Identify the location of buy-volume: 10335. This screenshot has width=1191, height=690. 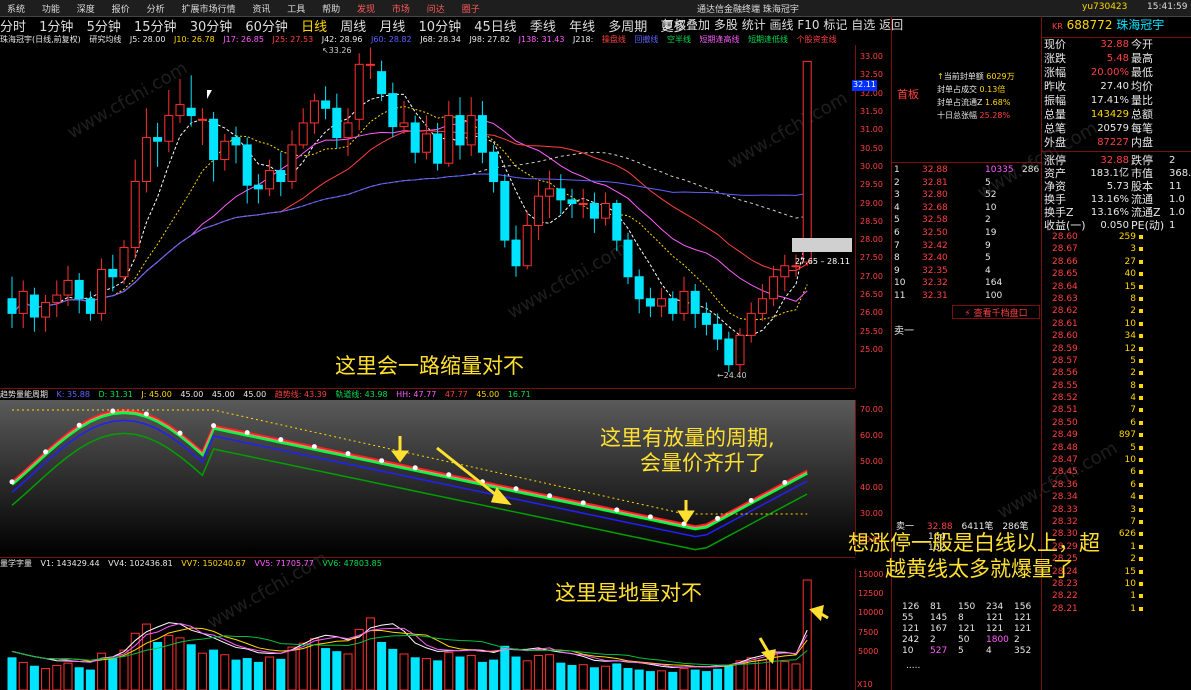
(999, 170).